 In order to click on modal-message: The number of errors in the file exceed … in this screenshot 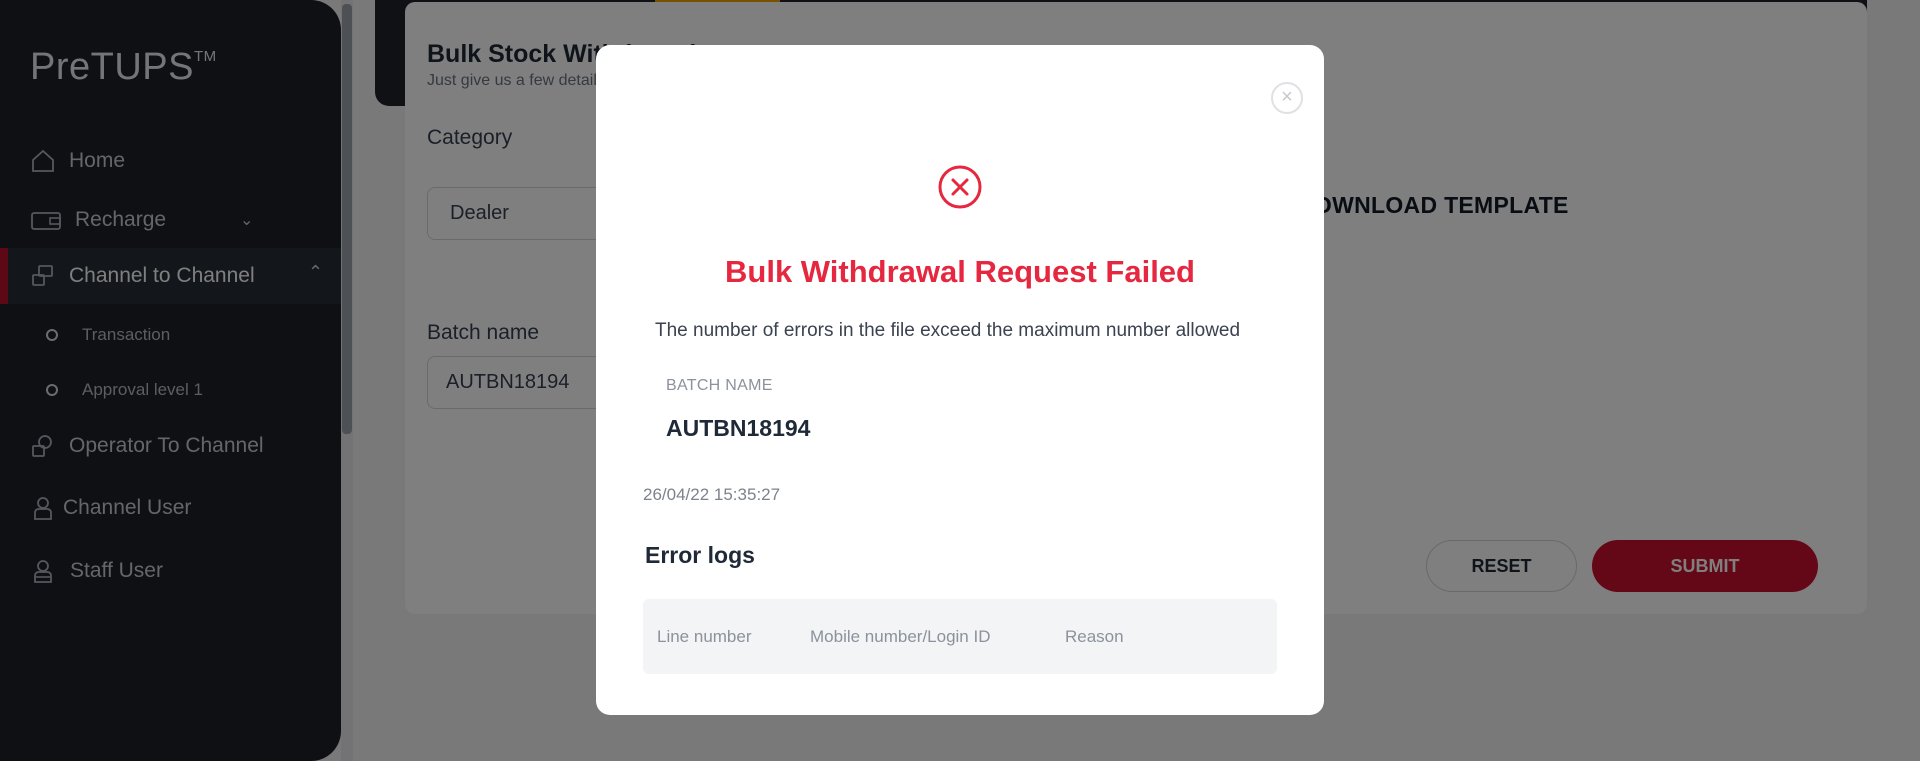, I will do `click(948, 330)`.